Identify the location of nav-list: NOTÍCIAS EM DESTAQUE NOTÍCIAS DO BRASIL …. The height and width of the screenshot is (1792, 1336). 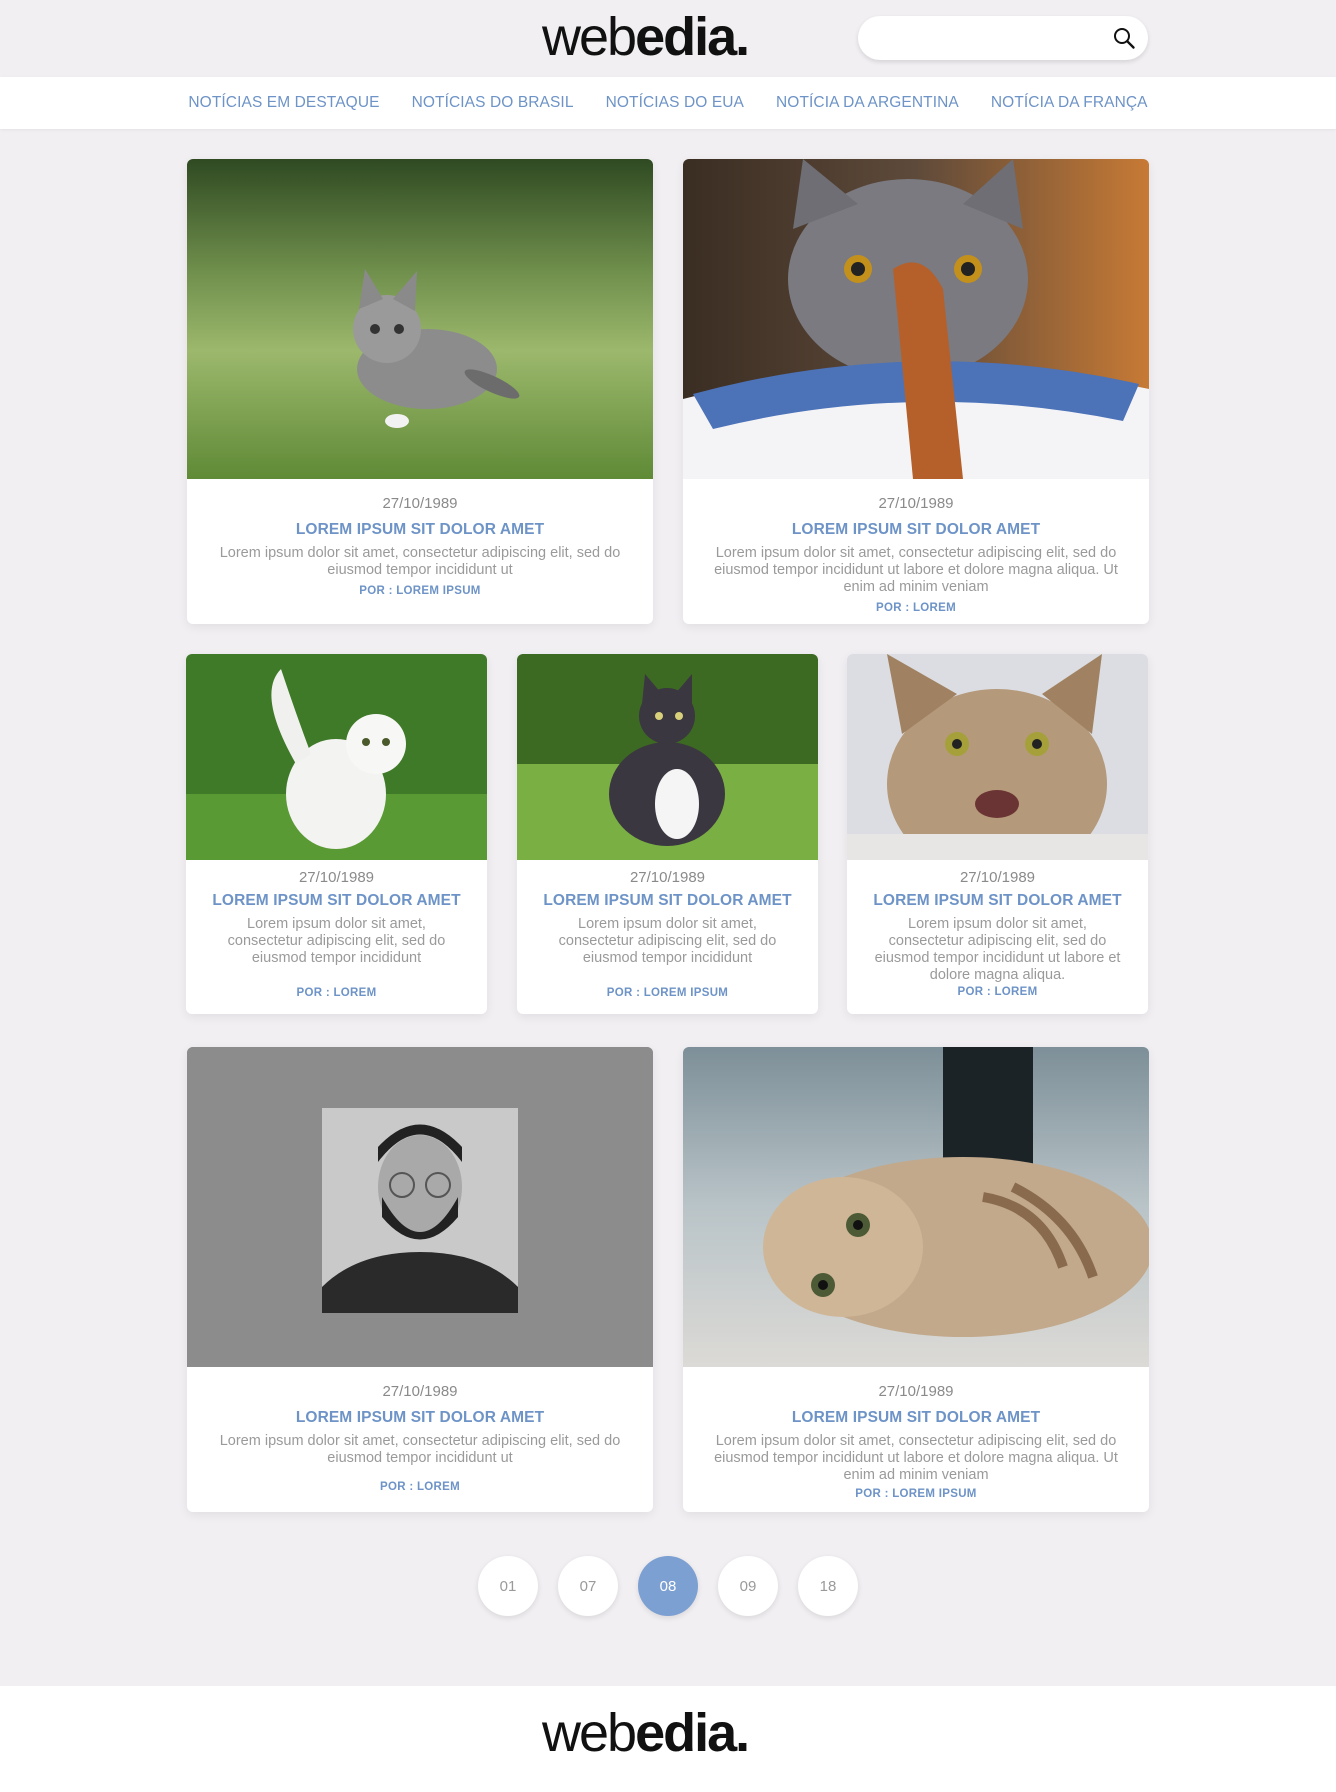
(668, 103).